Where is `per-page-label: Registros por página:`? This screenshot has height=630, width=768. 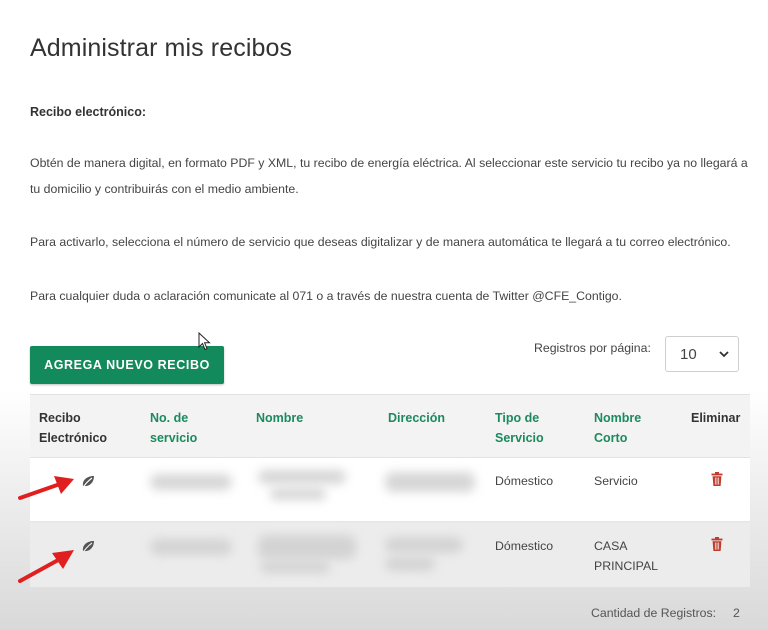 per-page-label: Registros por página: is located at coordinates (592, 348).